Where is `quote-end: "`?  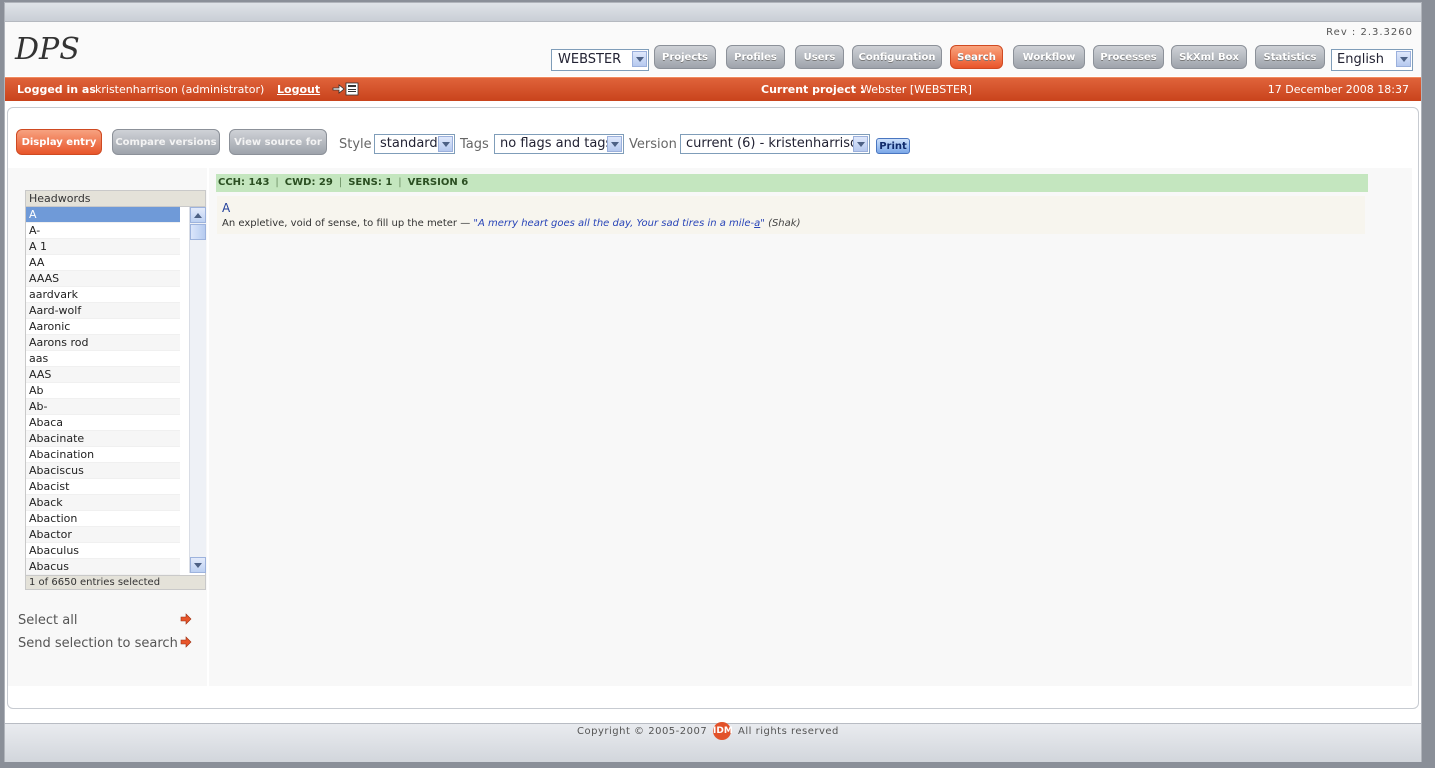 quote-end: " is located at coordinates (762, 223).